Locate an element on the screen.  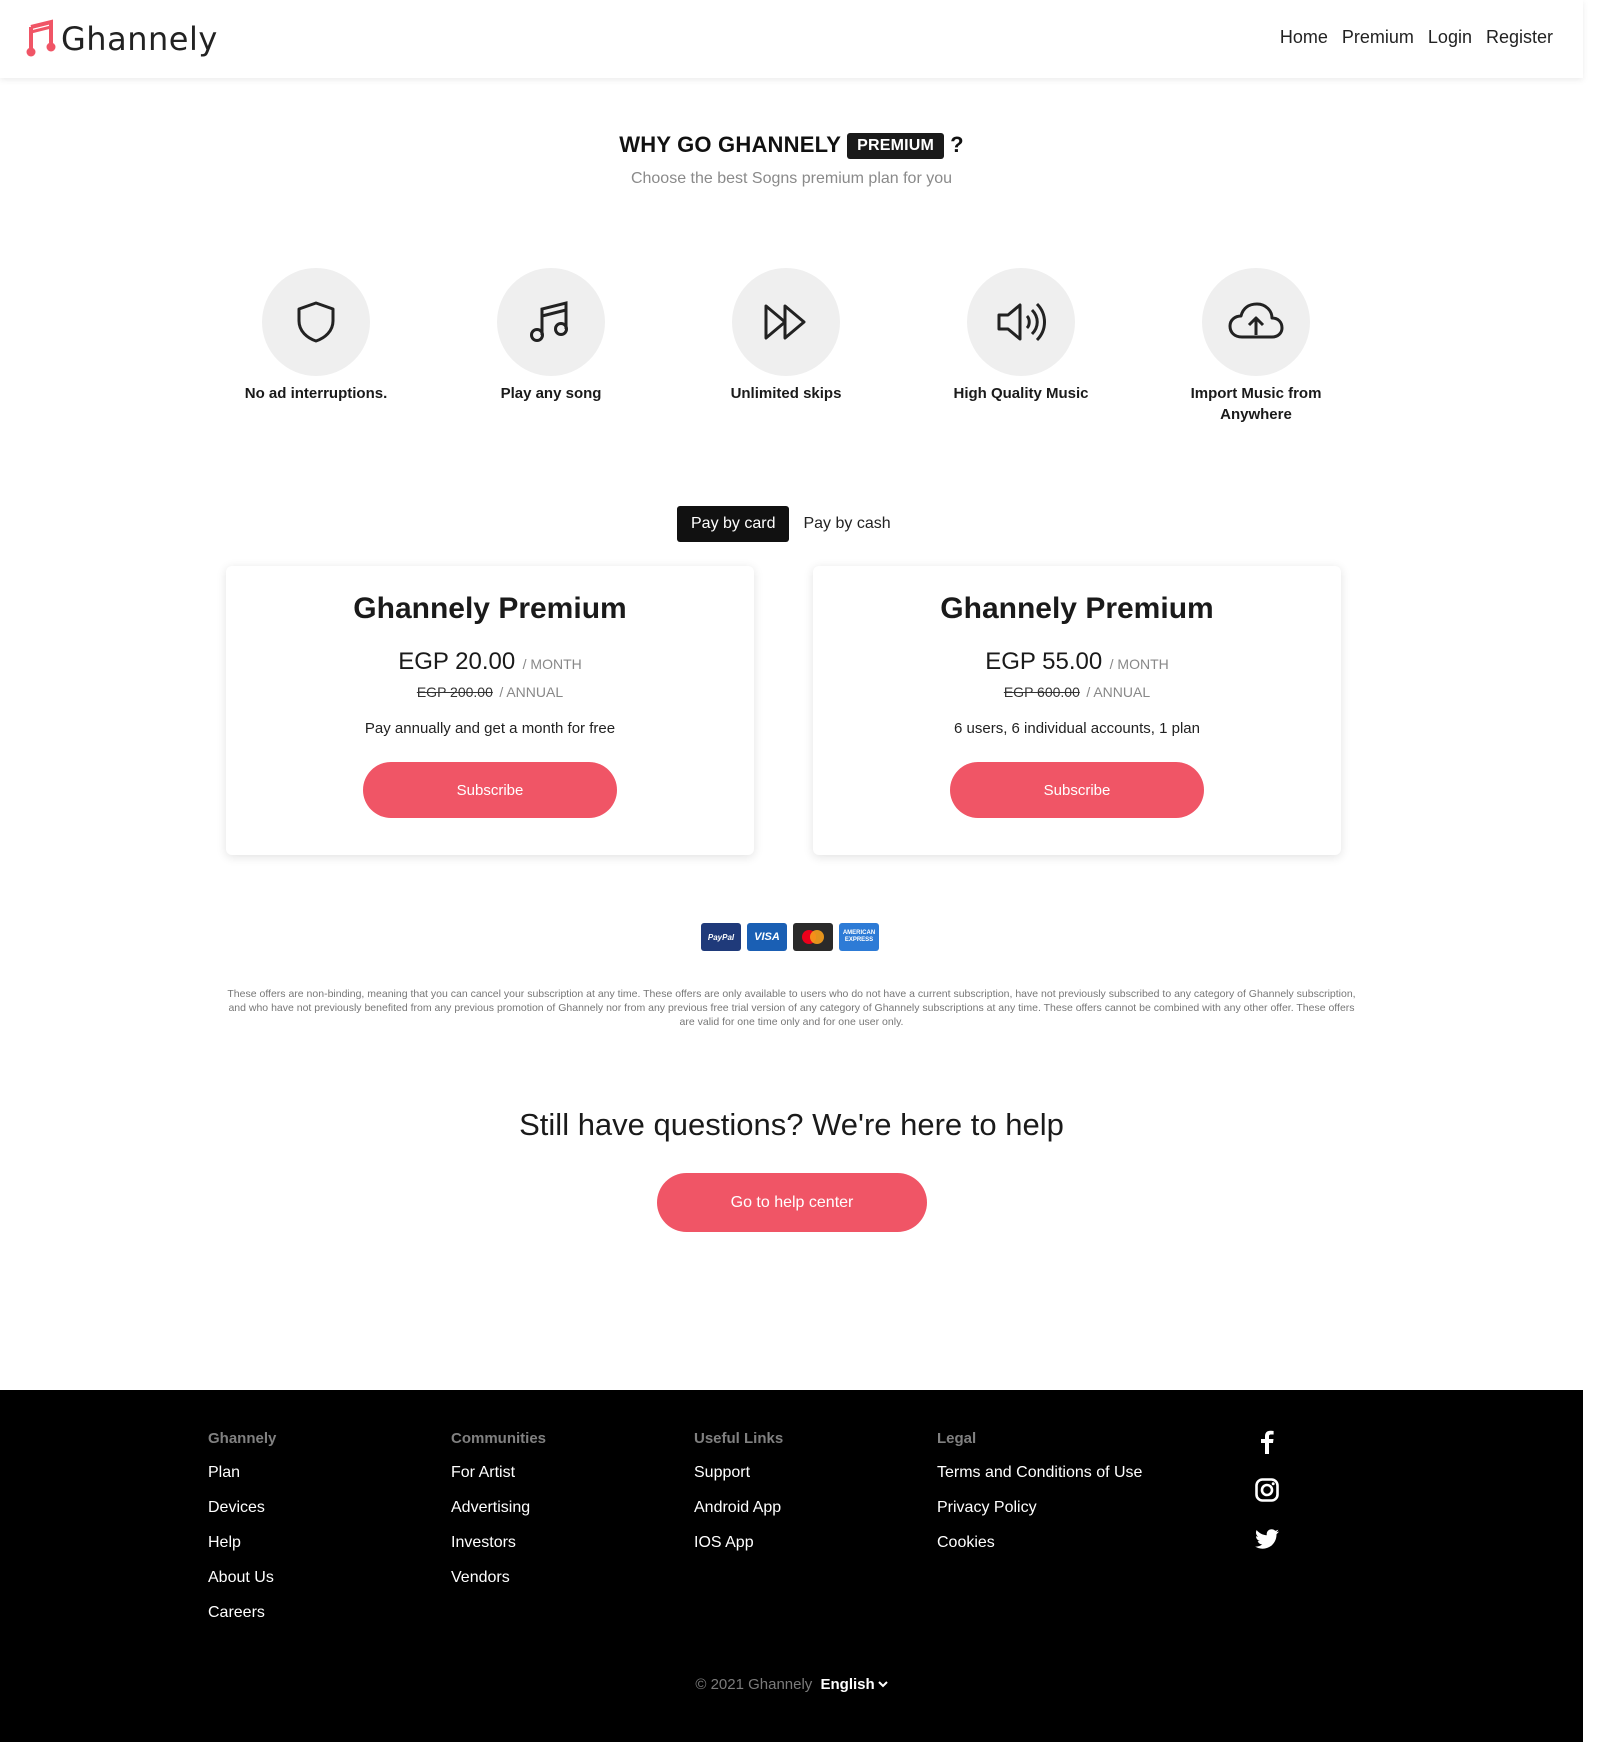
feature-import-music: Import Music from Anywhere is located at coordinates (1256, 346).